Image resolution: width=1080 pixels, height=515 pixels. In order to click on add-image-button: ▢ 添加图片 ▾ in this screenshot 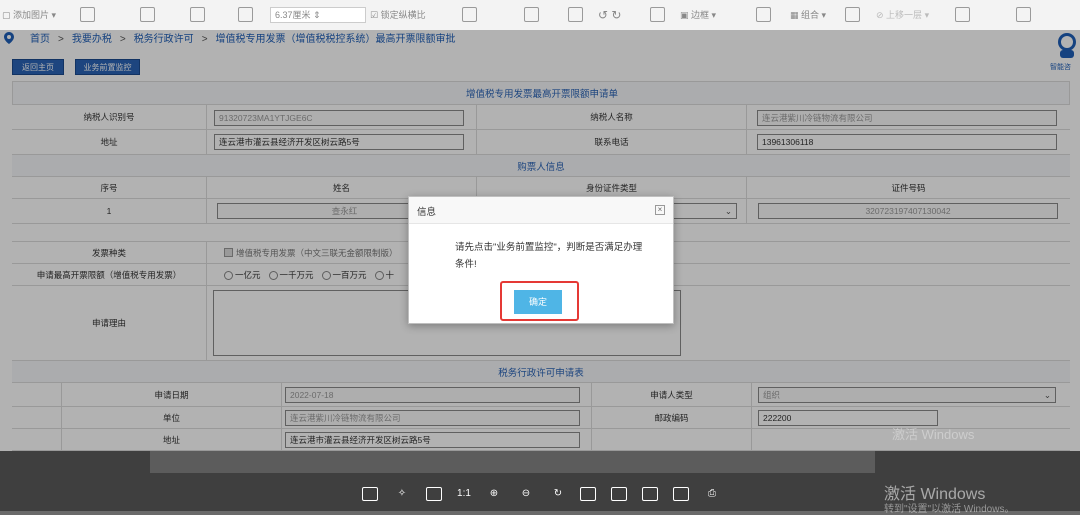, I will do `click(29, 15)`.